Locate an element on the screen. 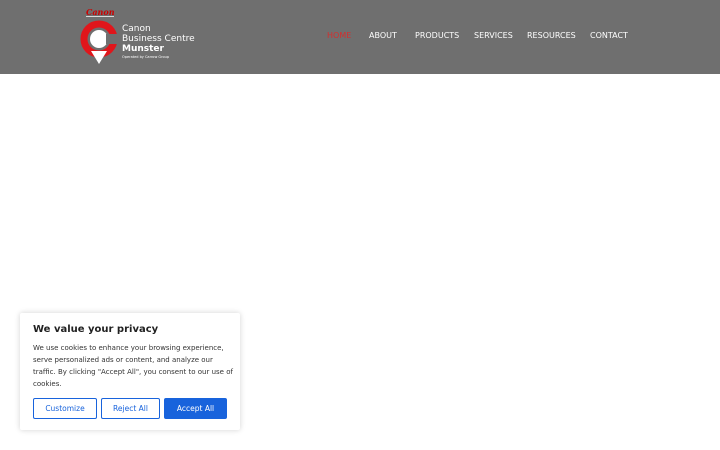  logo-tagline-rule is located at coordinates (100, 16).